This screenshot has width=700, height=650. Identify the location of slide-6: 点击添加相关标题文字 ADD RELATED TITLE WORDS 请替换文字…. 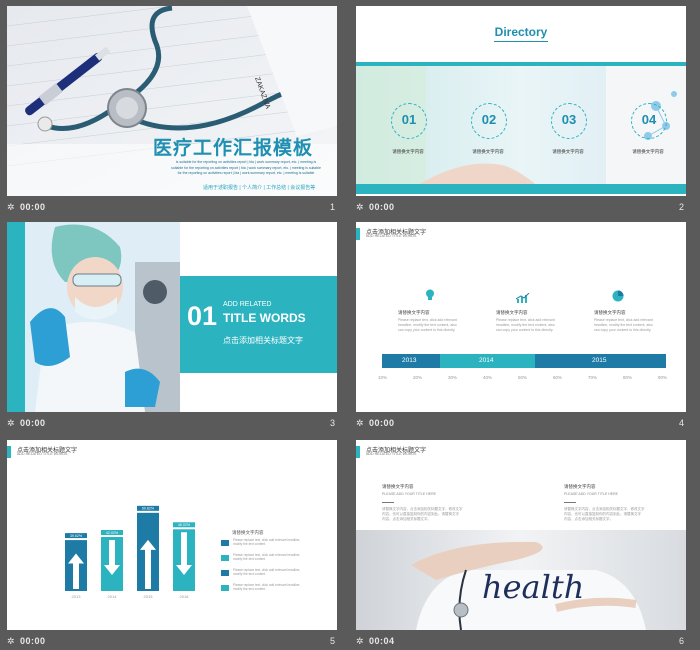
(521, 535).